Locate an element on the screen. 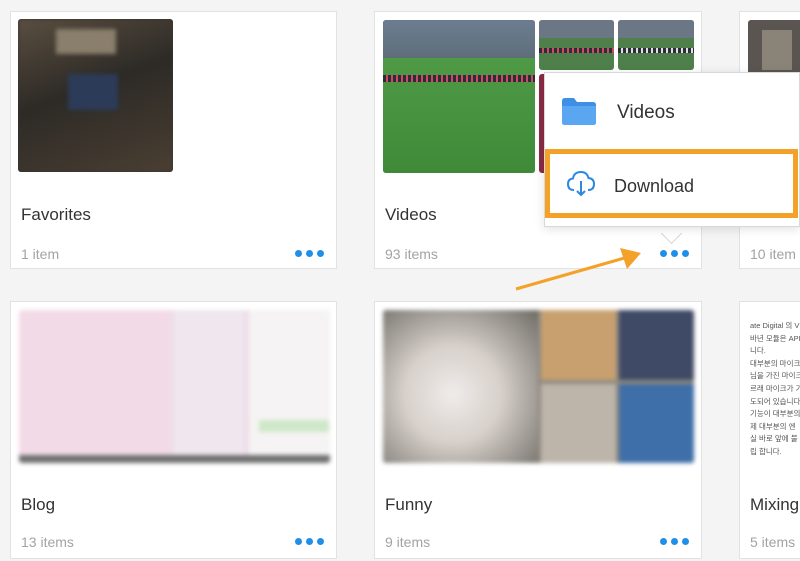  doc-preview-line: 니다. is located at coordinates (758, 351).